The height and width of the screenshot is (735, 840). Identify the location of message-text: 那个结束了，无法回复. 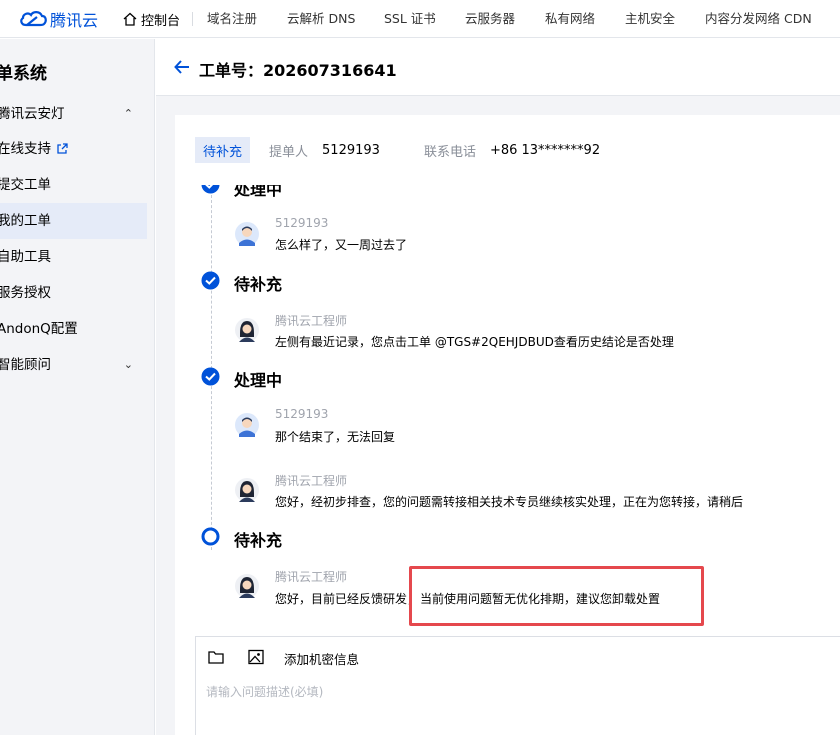
(335, 437).